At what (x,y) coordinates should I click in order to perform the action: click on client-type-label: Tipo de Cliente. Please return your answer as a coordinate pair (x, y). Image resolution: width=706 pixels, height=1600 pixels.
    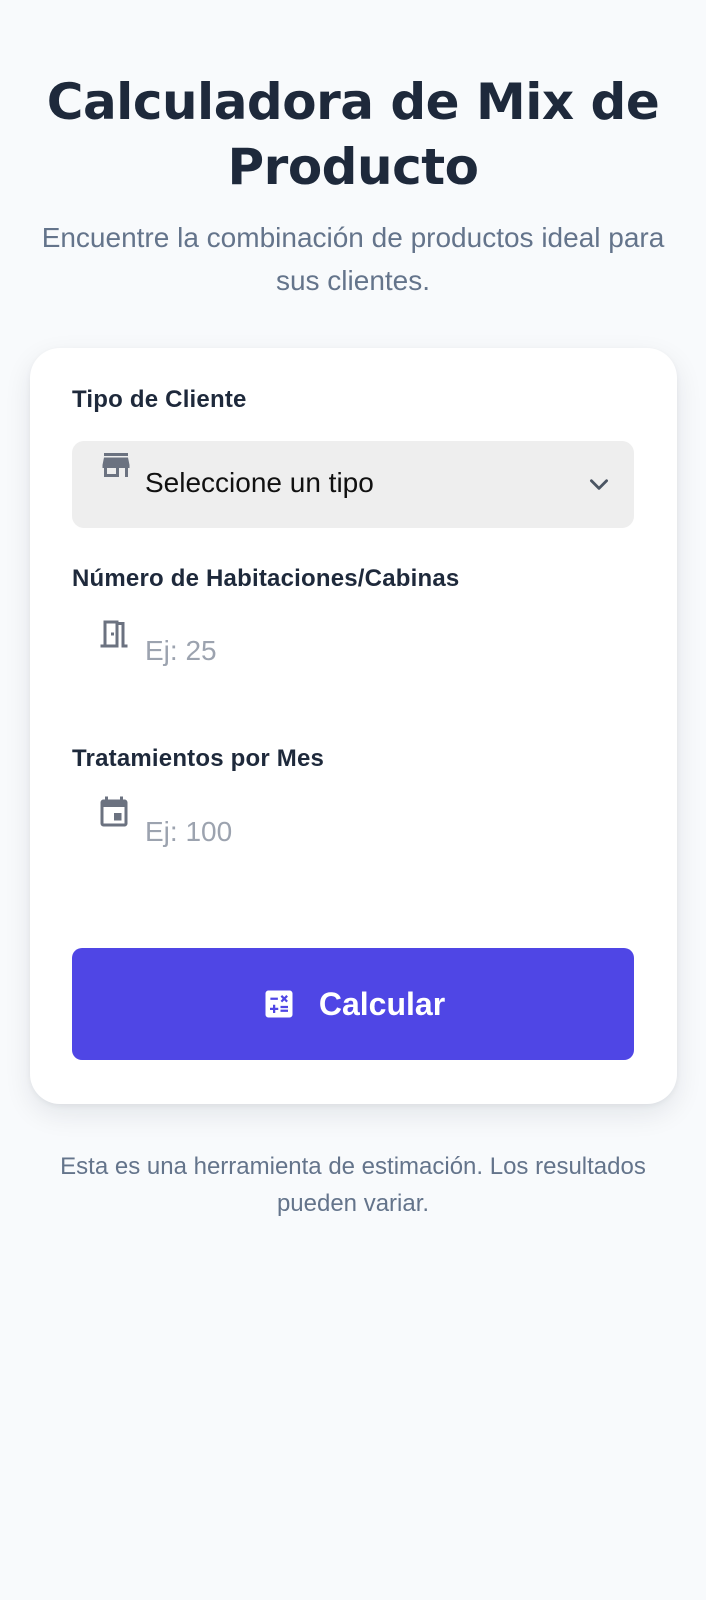
    Looking at the image, I should click on (159, 399).